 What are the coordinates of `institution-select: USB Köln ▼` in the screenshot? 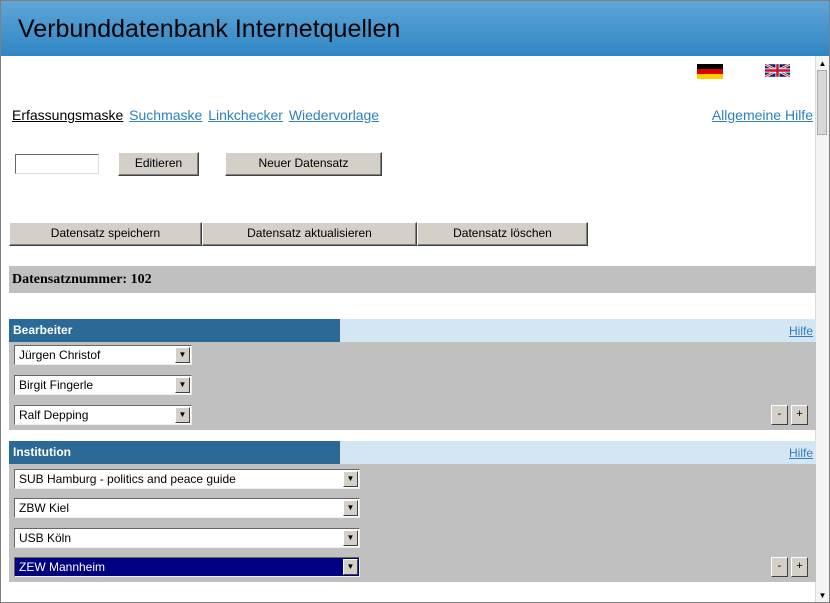 It's located at (187, 538).